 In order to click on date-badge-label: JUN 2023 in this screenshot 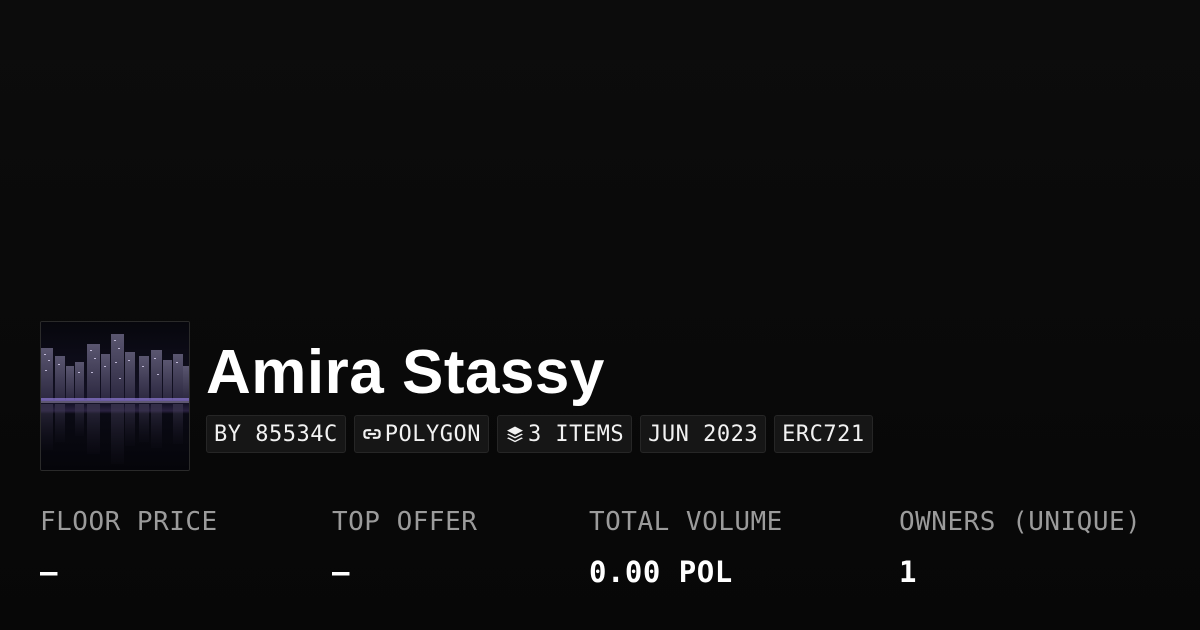, I will do `click(703, 434)`.